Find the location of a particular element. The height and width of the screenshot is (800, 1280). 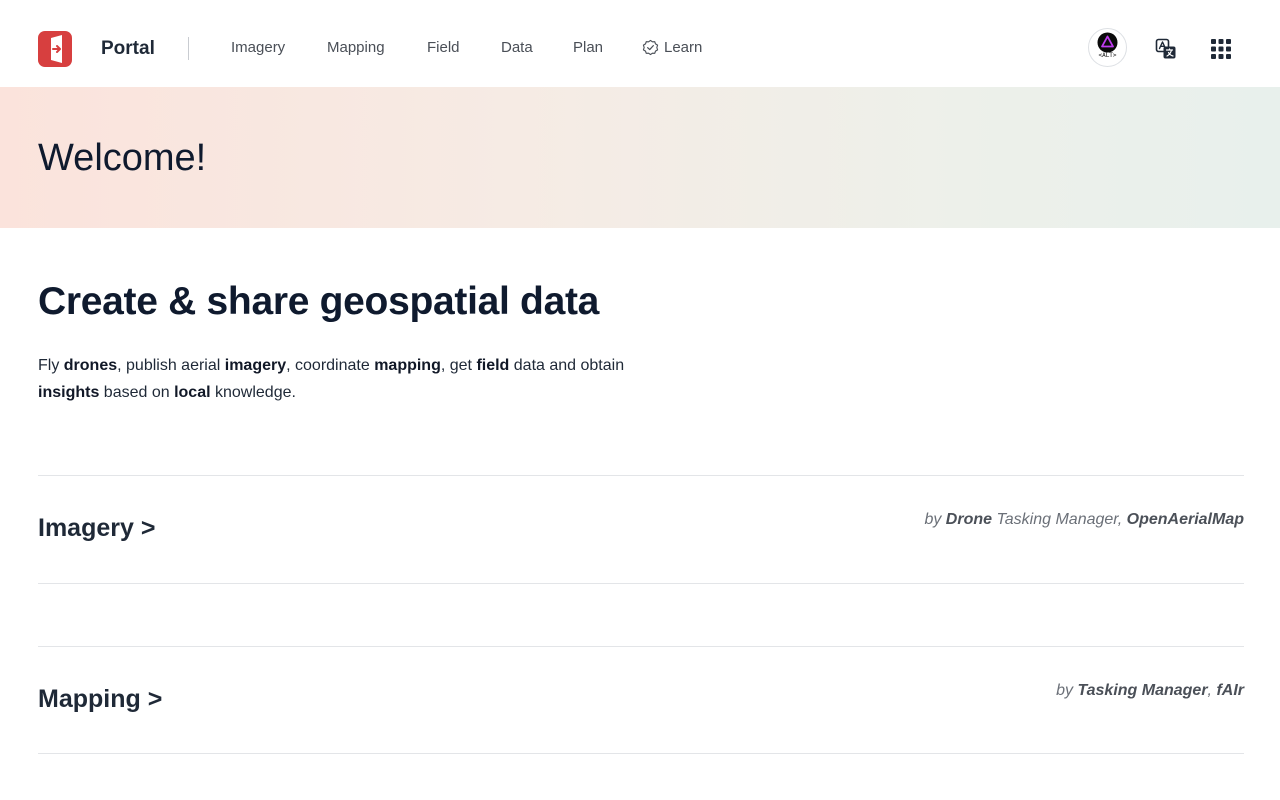

translate-icon is located at coordinates (1166, 49).